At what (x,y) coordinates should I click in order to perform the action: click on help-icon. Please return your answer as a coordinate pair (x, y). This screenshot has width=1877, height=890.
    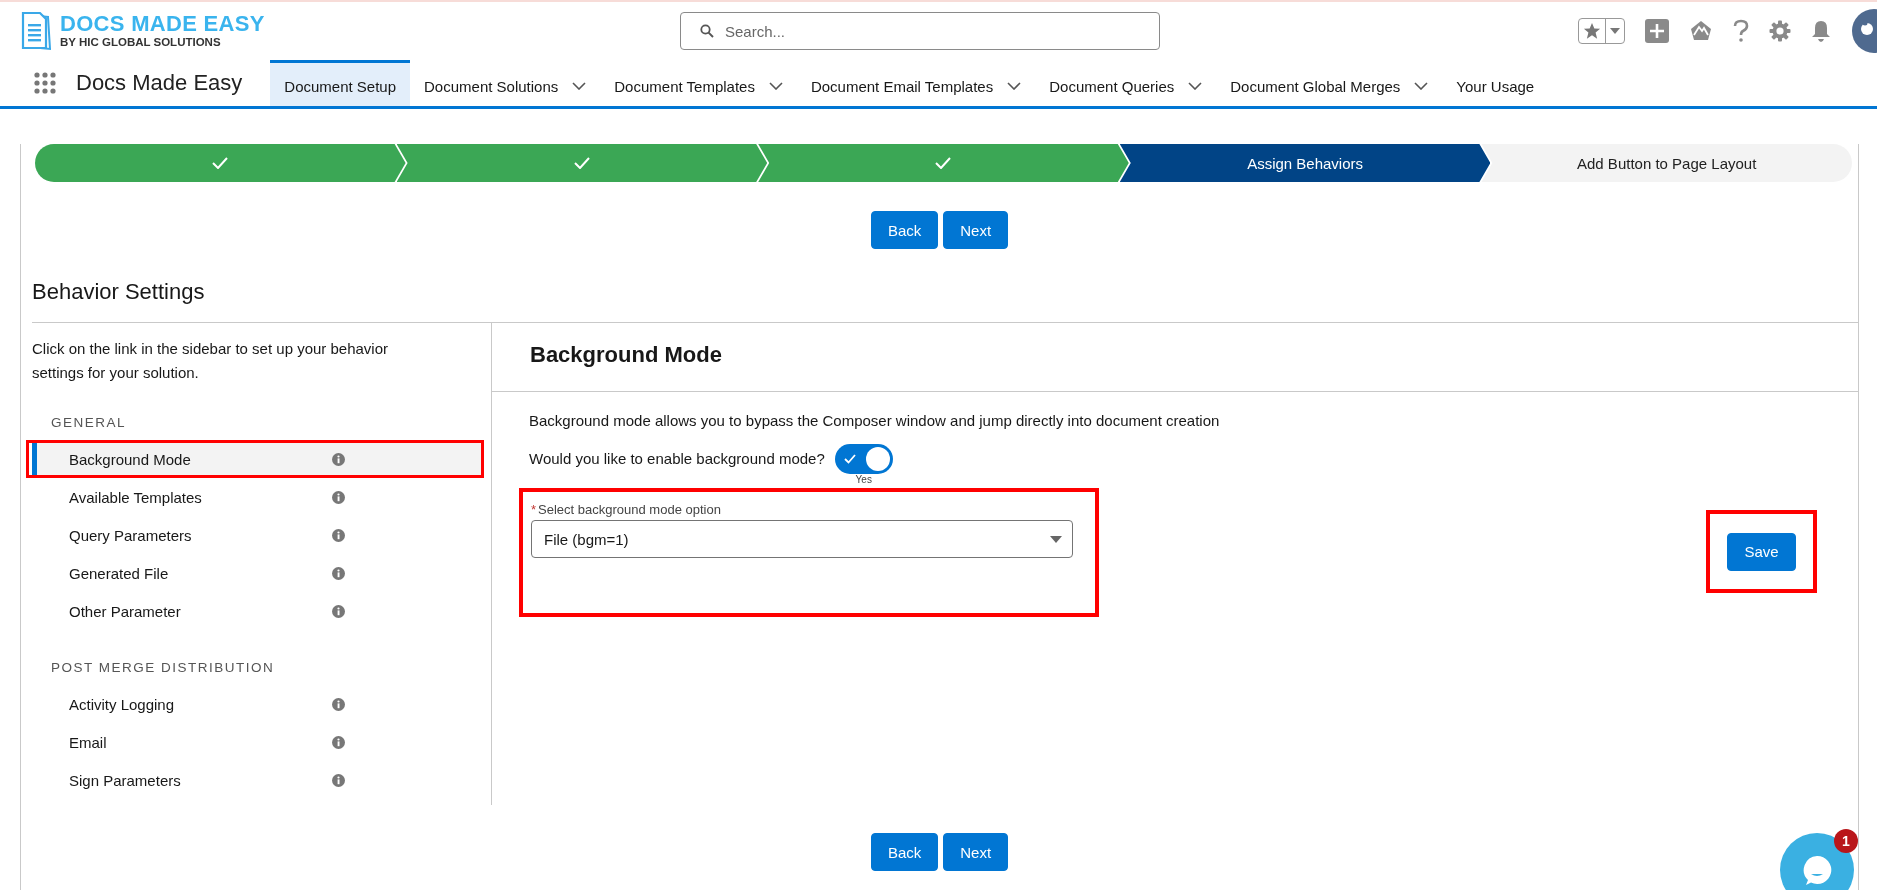
    Looking at the image, I should click on (1741, 31).